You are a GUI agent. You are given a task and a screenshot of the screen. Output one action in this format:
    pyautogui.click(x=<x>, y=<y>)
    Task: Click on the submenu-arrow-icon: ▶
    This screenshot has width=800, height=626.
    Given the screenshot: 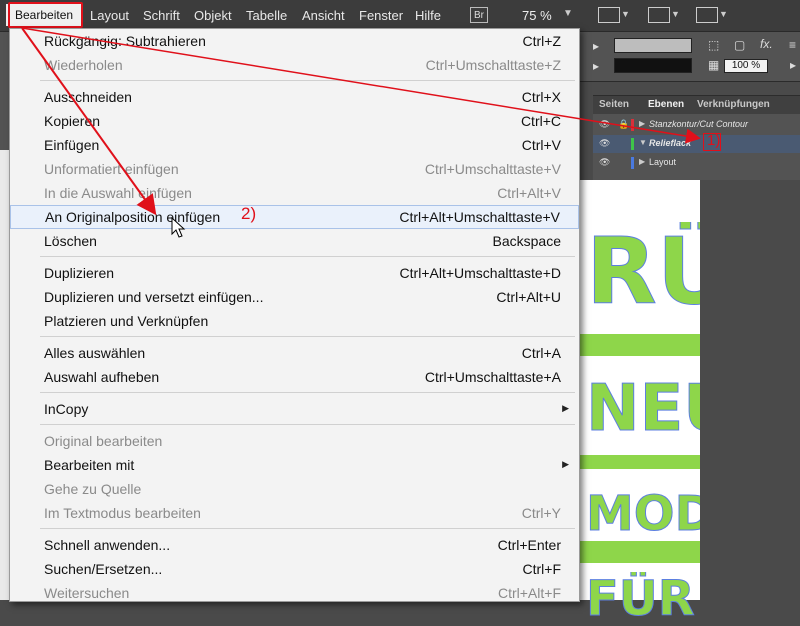 What is the action you would take?
    pyautogui.click(x=565, y=408)
    